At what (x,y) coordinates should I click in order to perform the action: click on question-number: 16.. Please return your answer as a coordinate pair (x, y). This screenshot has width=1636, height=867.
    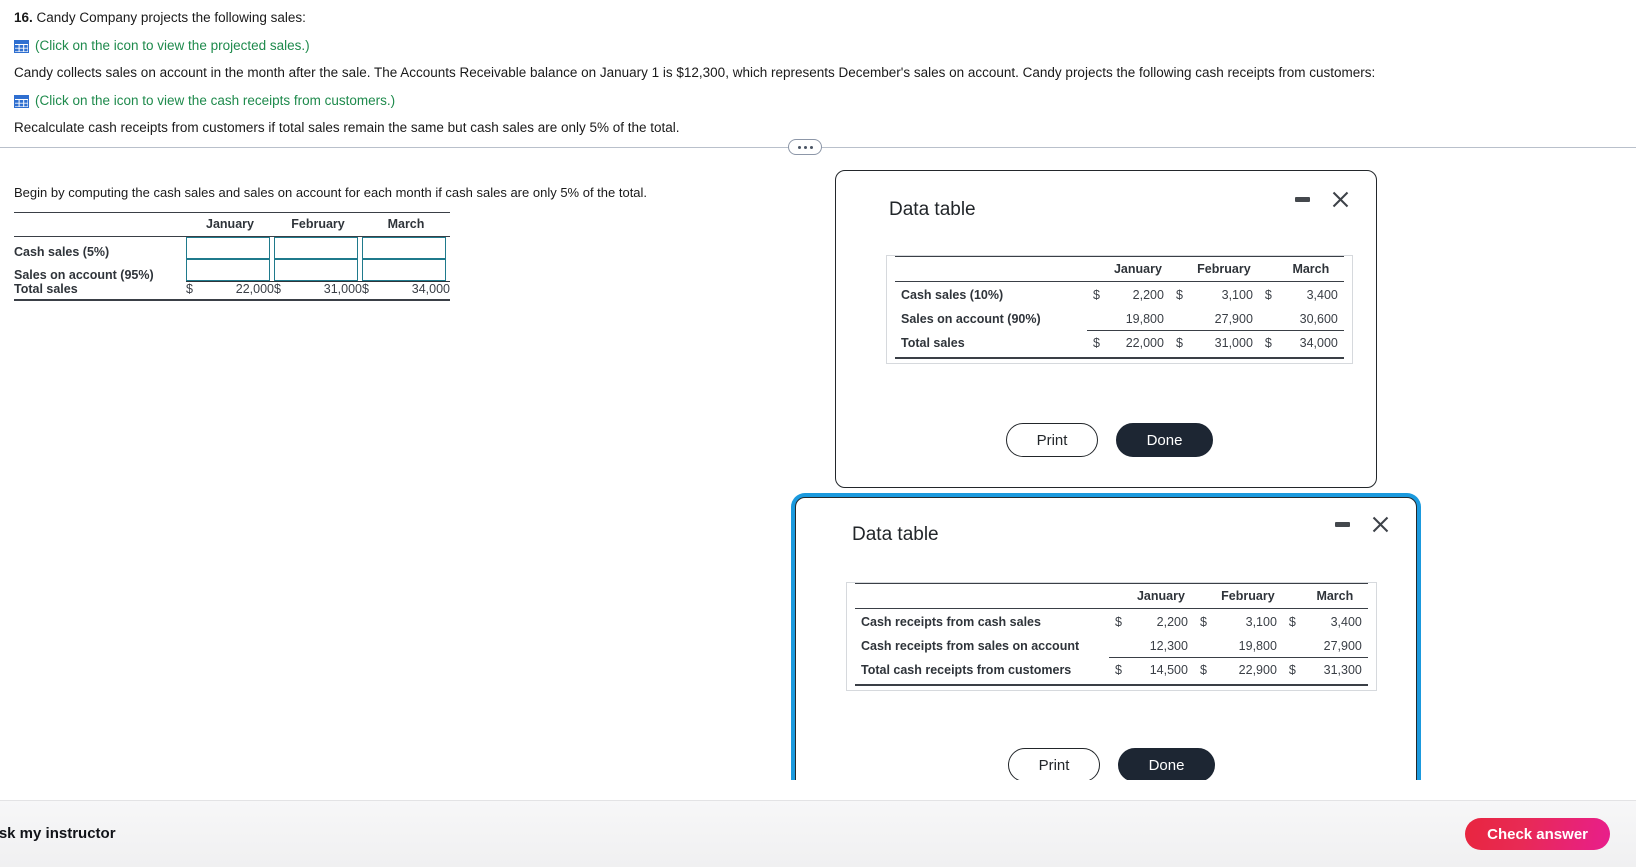
    Looking at the image, I should click on (23, 17).